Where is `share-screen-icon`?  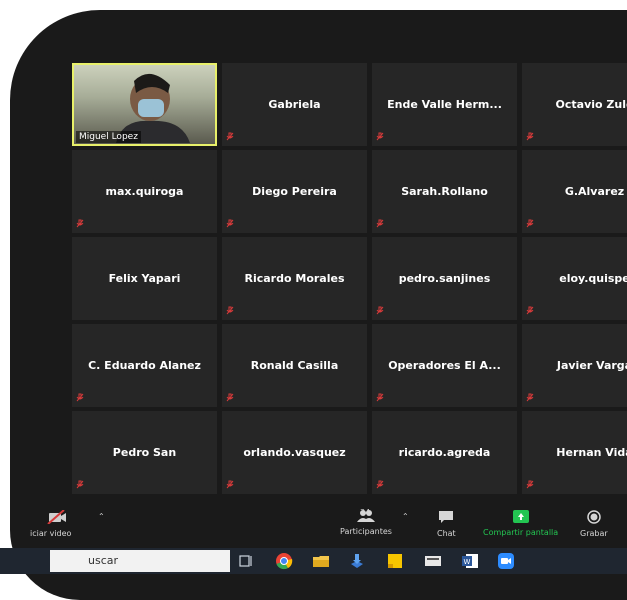 share-screen-icon is located at coordinates (520, 516).